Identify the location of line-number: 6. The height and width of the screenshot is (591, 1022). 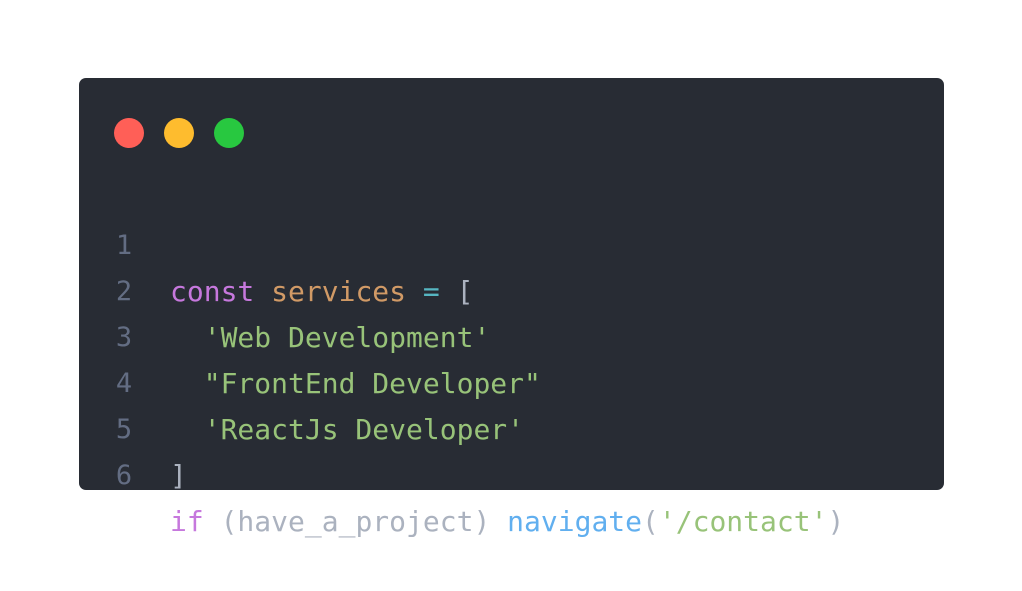
(124, 475).